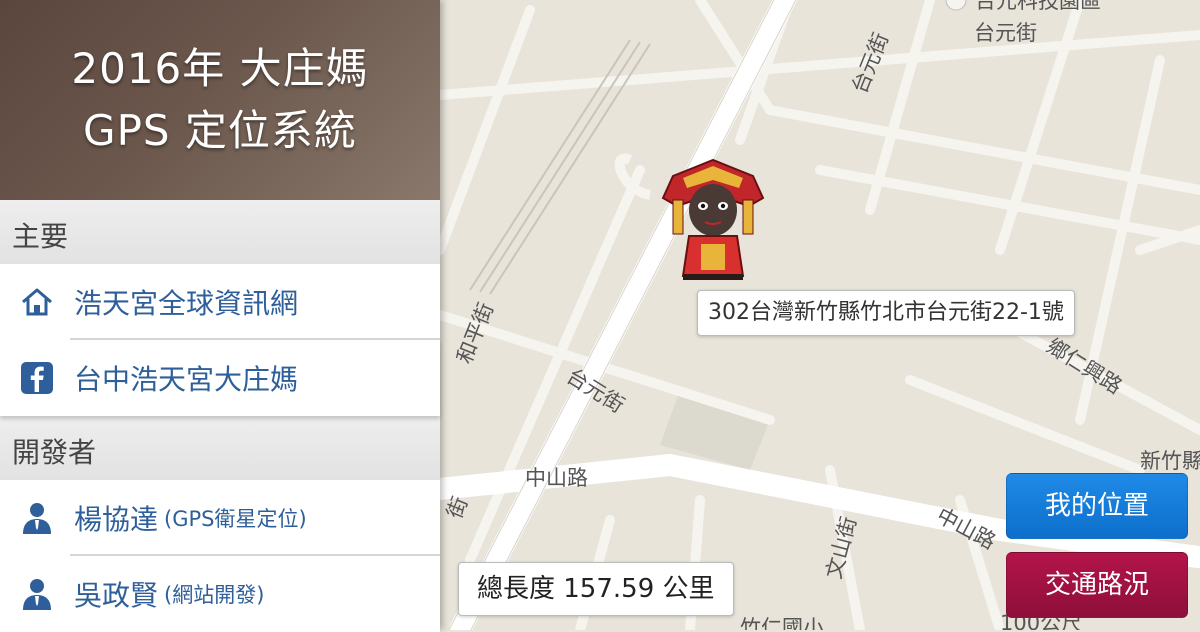 This screenshot has height=632, width=1200. I want to click on sidebar-item-label: 台中浩天宮大庄媽, so click(186, 379).